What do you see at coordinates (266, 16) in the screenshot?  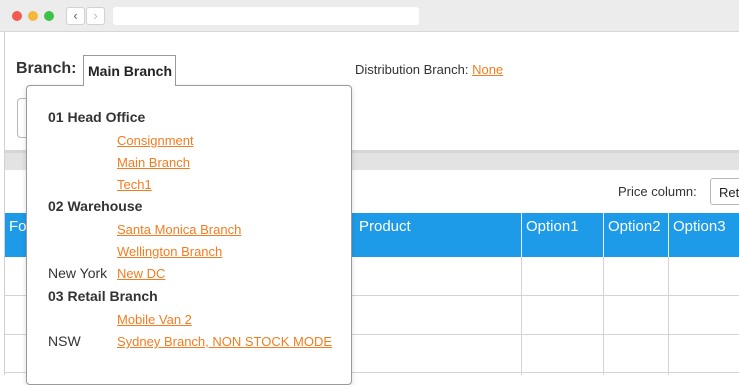 I see `address-bar` at bounding box center [266, 16].